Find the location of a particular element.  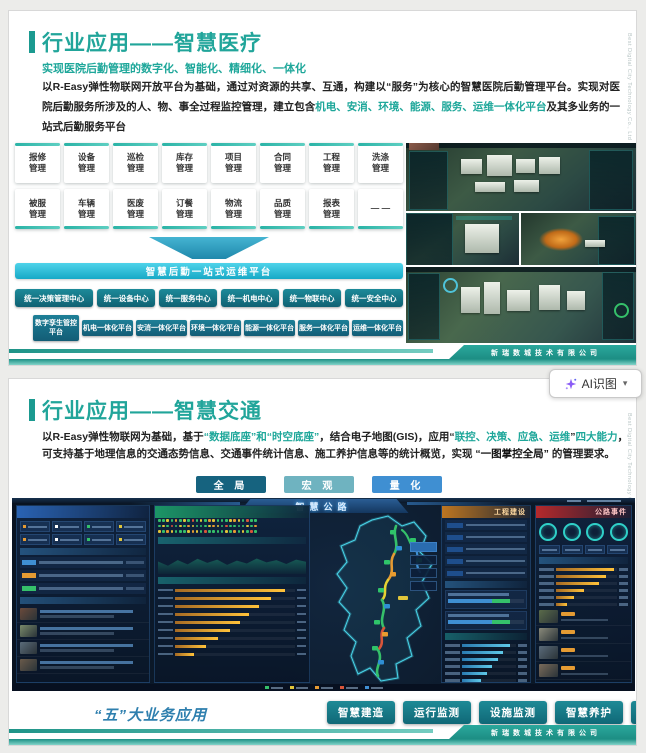

title-accent-bar is located at coordinates (32, 42).